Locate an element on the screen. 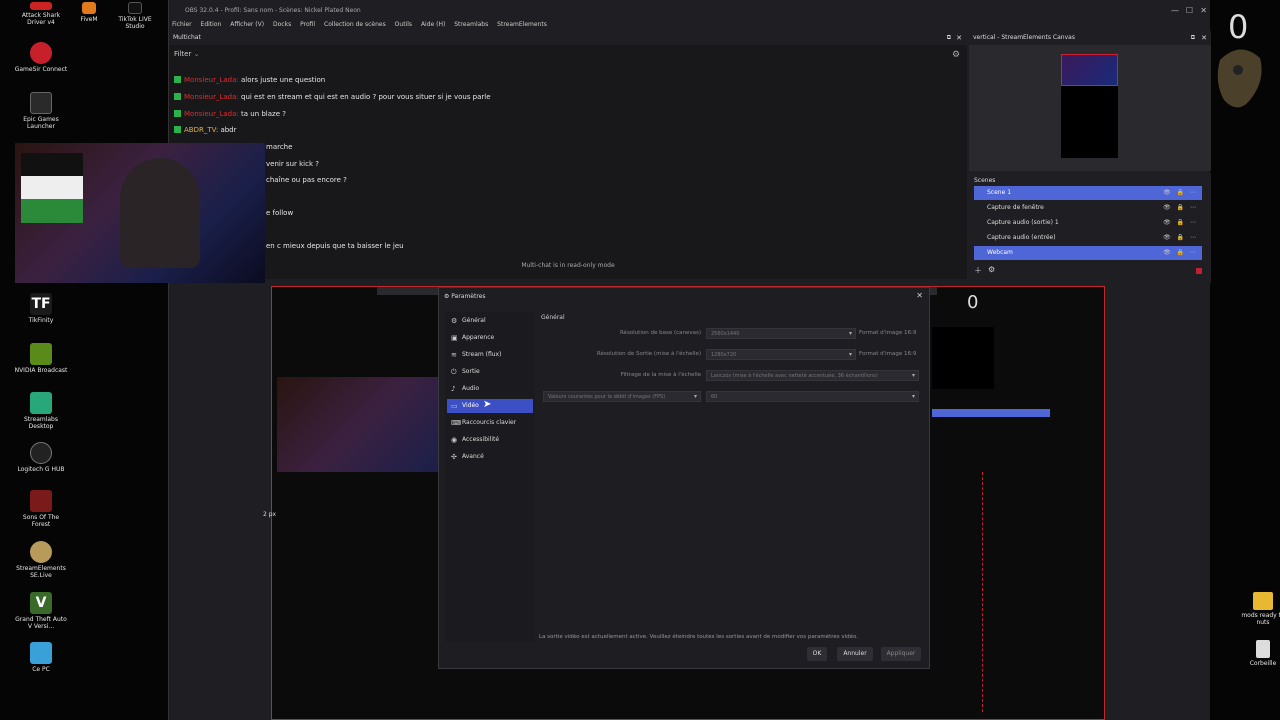  settings-title-text: Paramètres is located at coordinates (468, 296).